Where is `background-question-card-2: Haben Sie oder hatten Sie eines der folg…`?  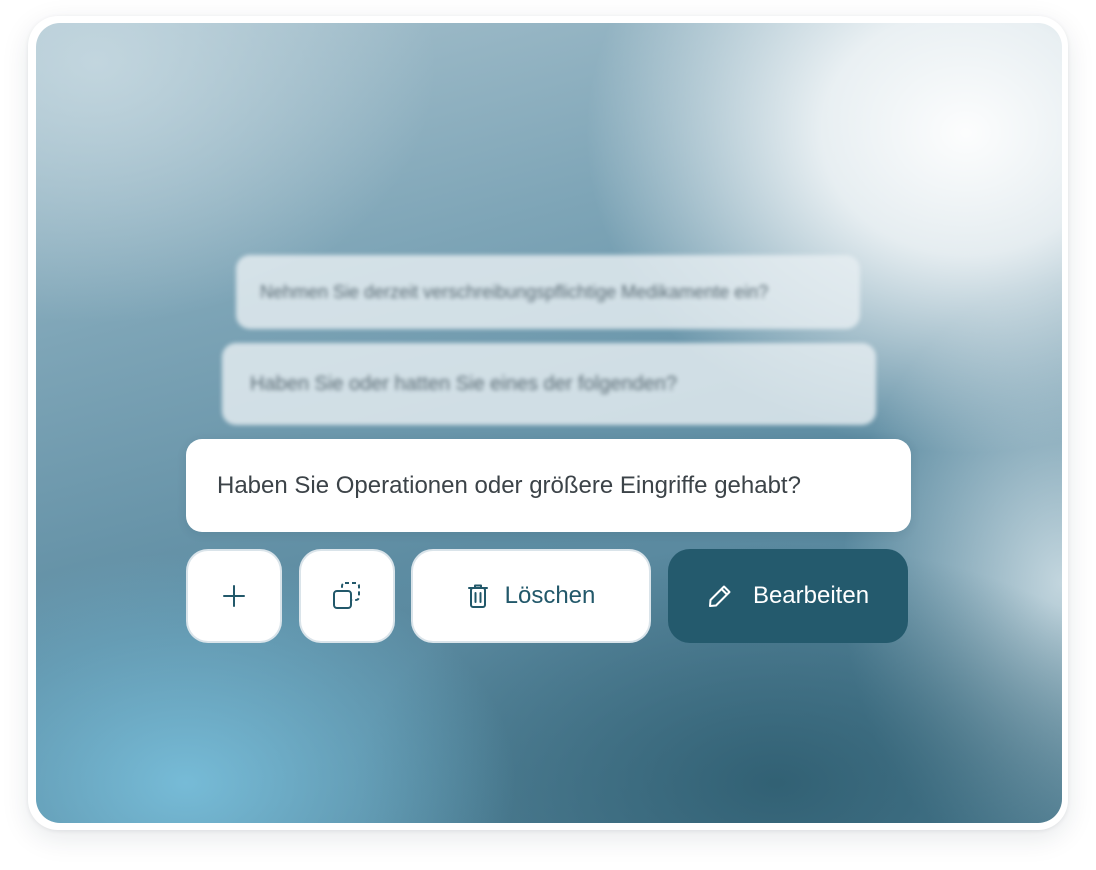 background-question-card-2: Haben Sie oder hatten Sie eines der folg… is located at coordinates (549, 384).